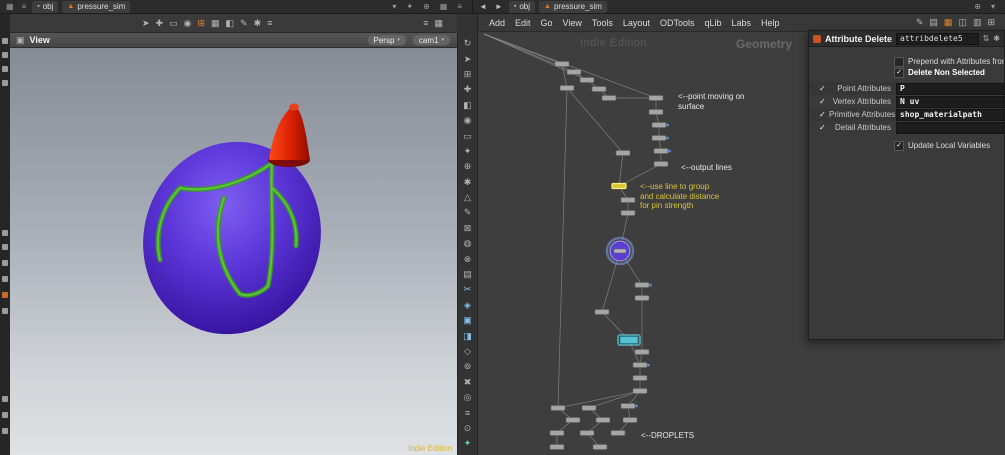 The height and width of the screenshot is (455, 1005). I want to click on clip-icon: ✂, so click(467, 289).